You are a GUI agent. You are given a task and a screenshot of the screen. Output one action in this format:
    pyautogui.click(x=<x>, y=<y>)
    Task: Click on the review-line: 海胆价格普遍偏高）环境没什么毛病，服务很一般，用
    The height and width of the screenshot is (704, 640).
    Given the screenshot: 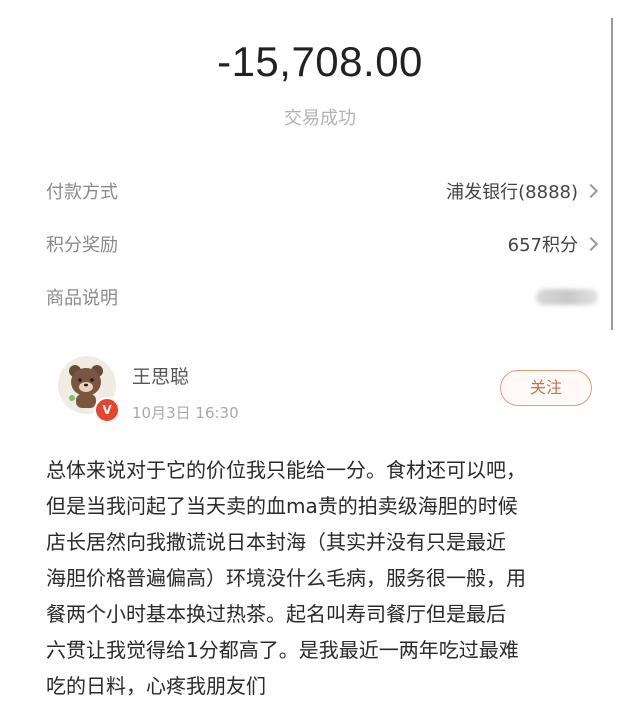 What is the action you would take?
    pyautogui.click(x=286, y=578)
    